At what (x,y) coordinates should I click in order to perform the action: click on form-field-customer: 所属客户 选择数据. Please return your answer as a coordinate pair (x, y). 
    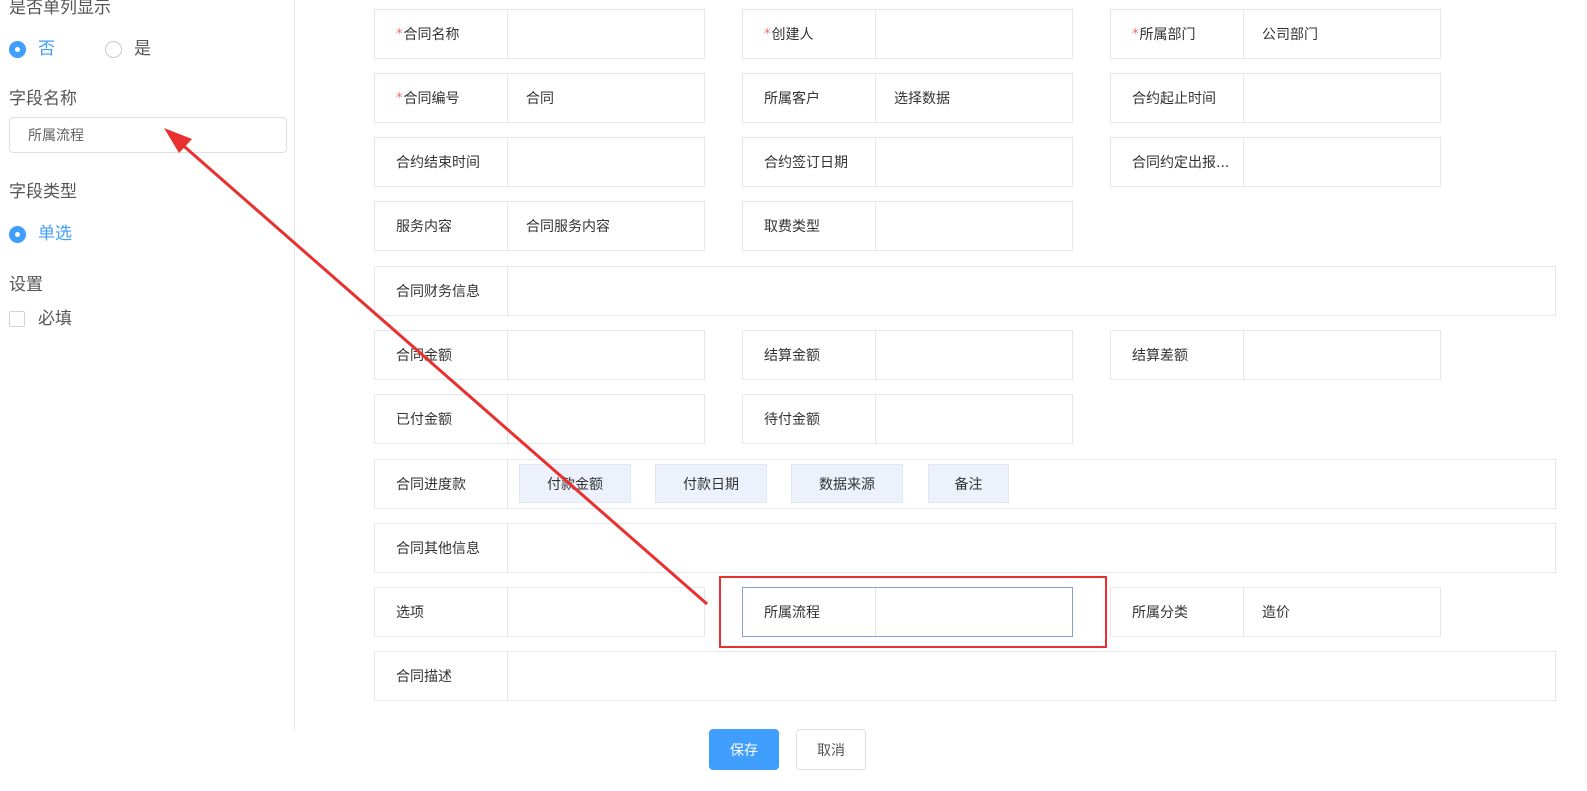
    Looking at the image, I should click on (907, 98).